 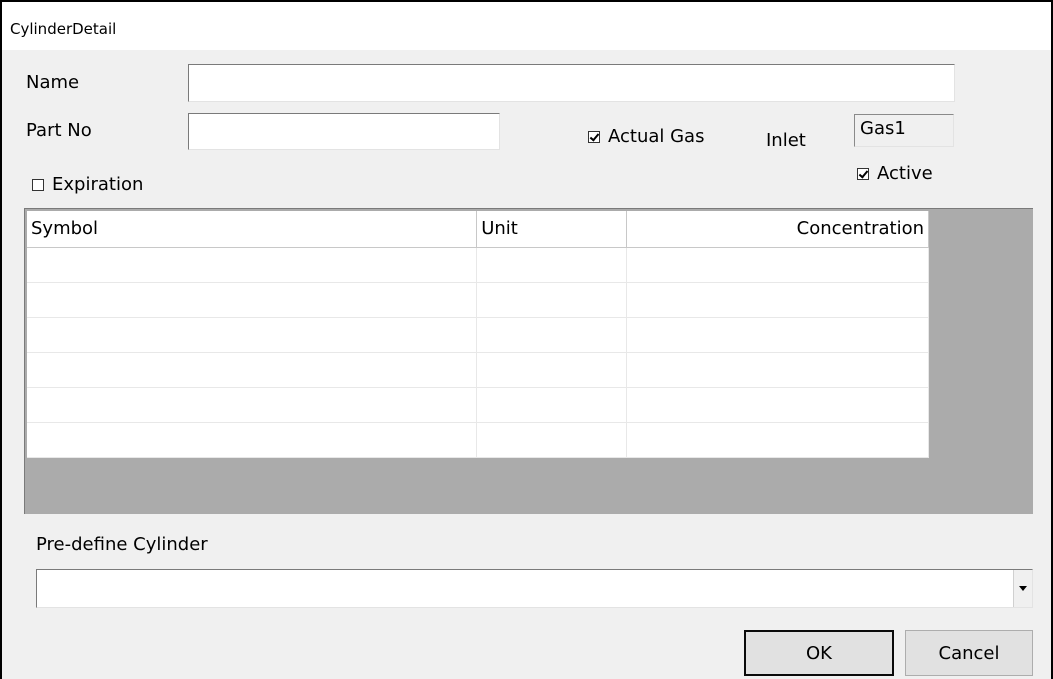 What do you see at coordinates (98, 184) in the screenshot?
I see `expiration-label: Expiration` at bounding box center [98, 184].